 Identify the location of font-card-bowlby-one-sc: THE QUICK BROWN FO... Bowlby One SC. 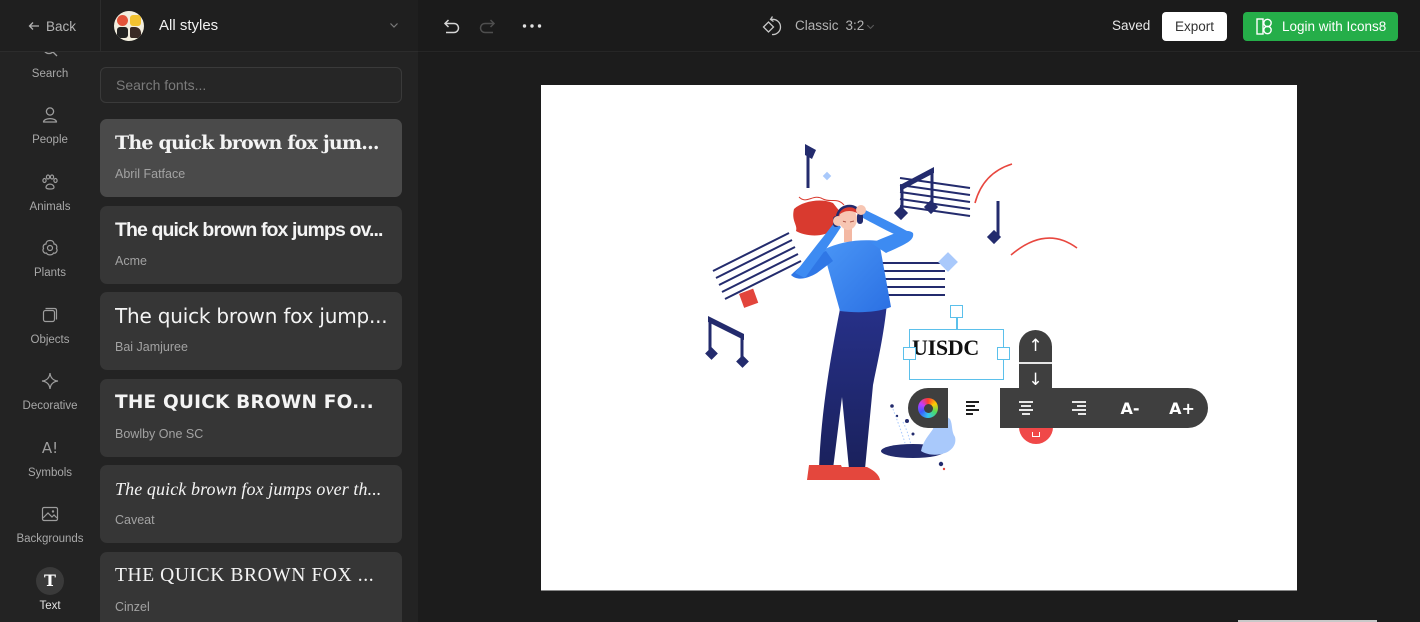
(251, 417).